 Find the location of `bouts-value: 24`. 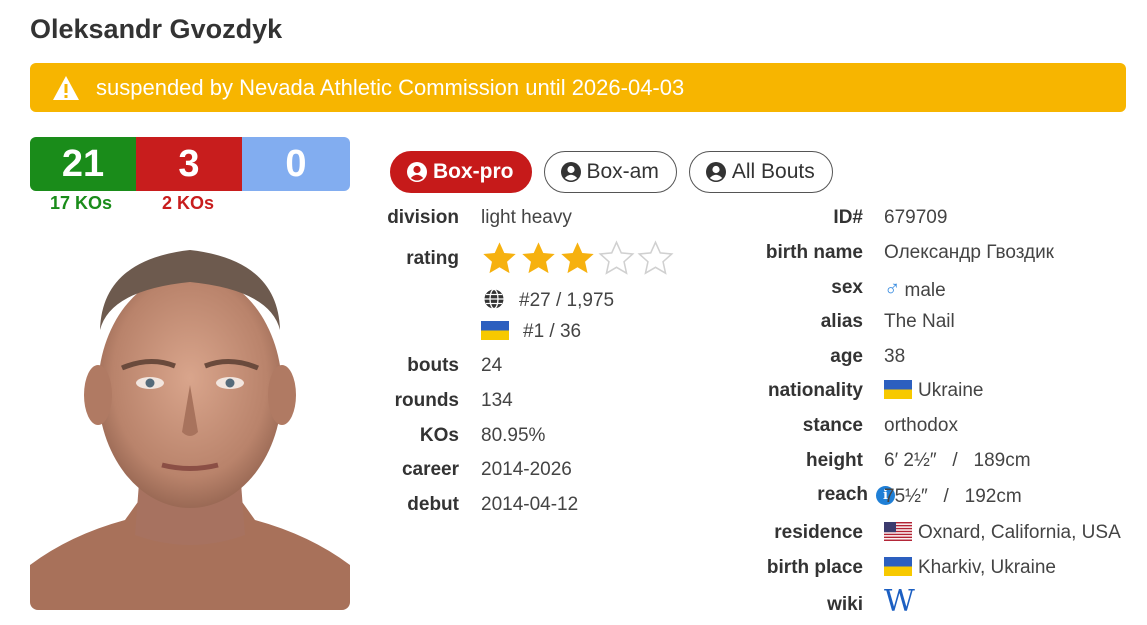

bouts-value: 24 is located at coordinates (492, 365).